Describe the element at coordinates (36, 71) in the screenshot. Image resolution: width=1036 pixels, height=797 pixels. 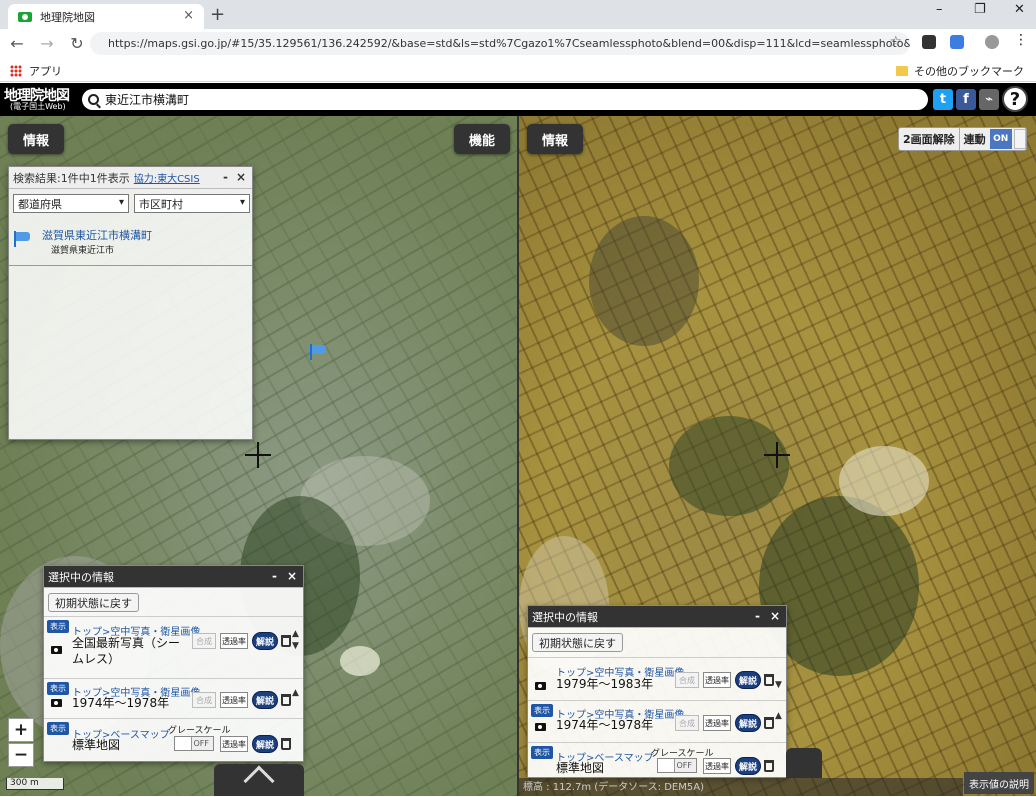
I see `apps-bookmark: アプリ` at that location.